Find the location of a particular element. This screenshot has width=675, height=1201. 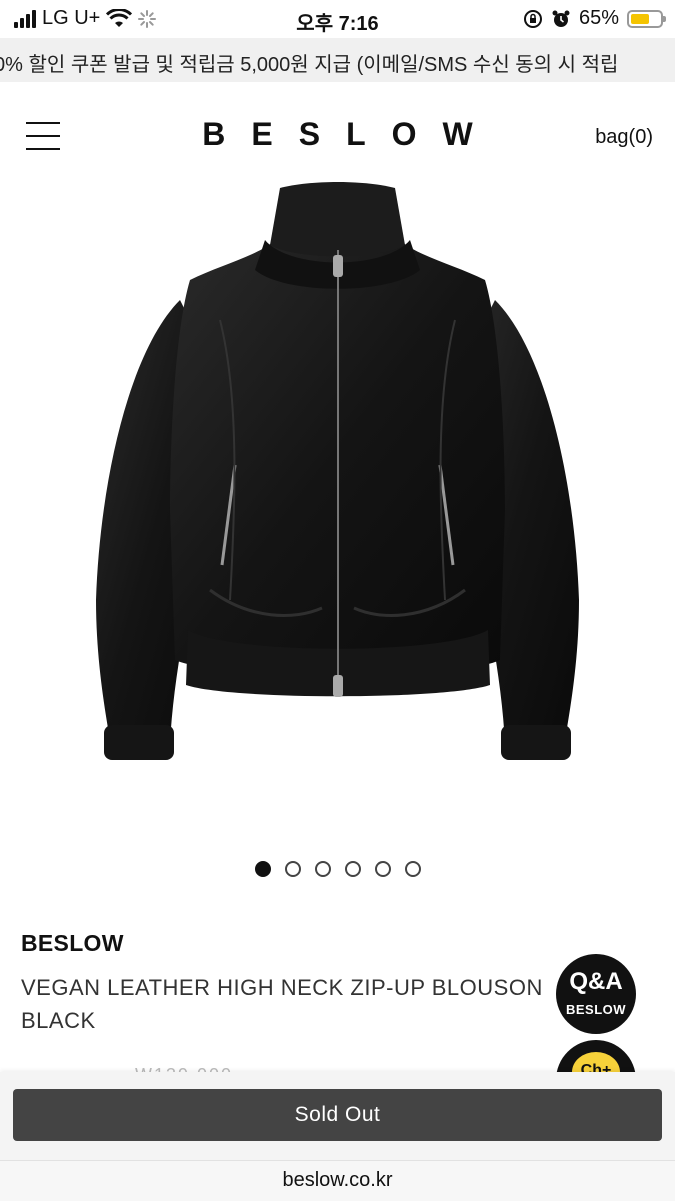

battery-icon is located at coordinates (646, 18).